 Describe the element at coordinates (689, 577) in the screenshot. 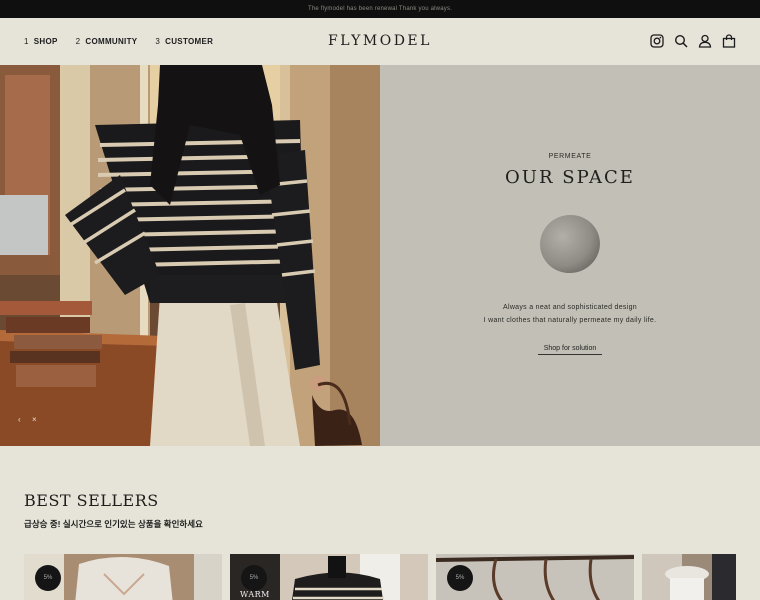

I see `product-card` at that location.